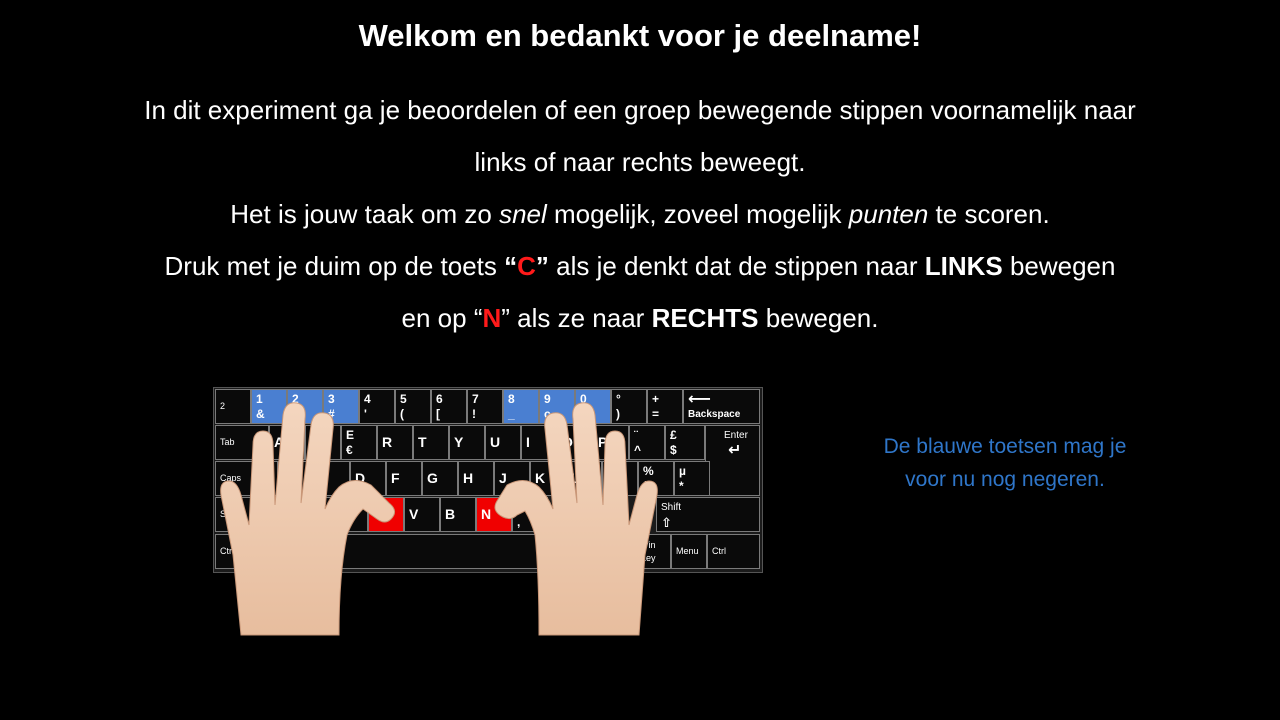 The image size is (1280, 720). What do you see at coordinates (640, 35) in the screenshot?
I see `page-title: Welkom en bedankt voor je deelname!` at bounding box center [640, 35].